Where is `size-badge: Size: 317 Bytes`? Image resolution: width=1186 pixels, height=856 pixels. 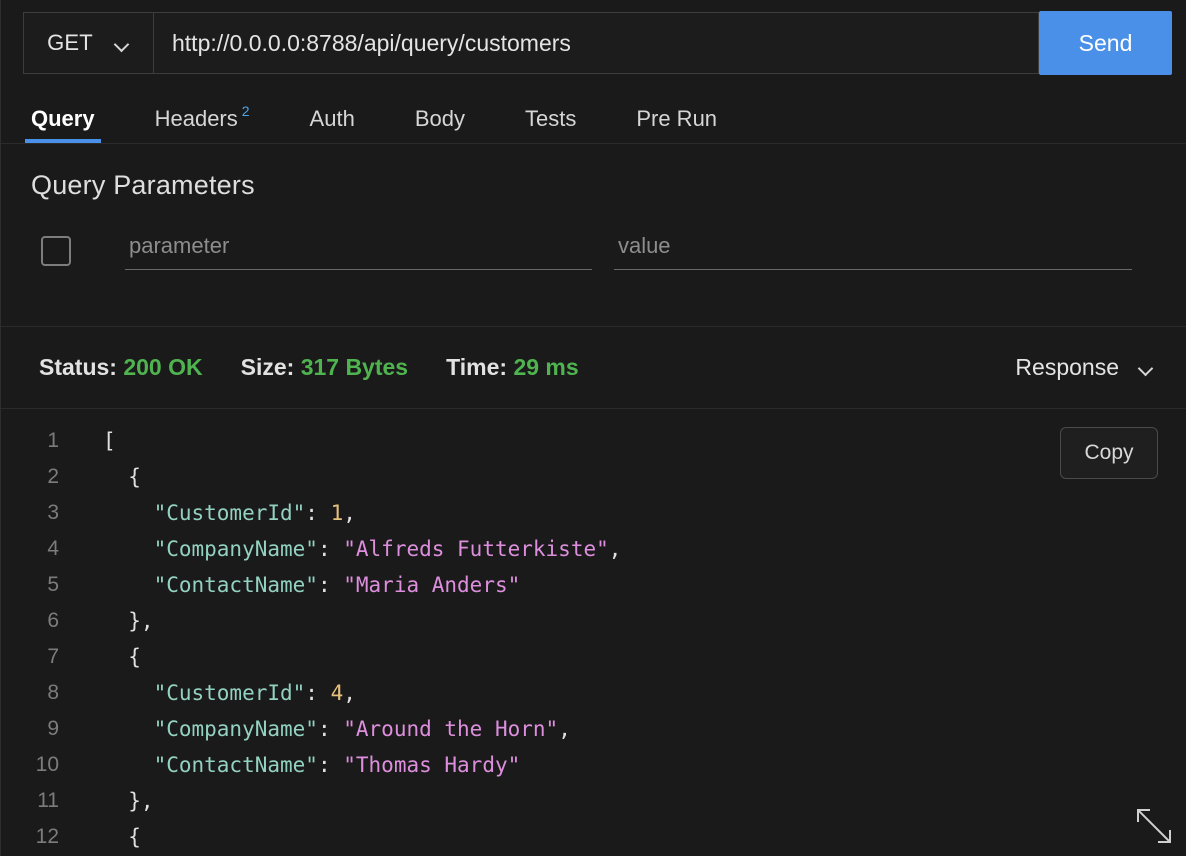
size-badge: Size: 317 Bytes is located at coordinates (325, 367).